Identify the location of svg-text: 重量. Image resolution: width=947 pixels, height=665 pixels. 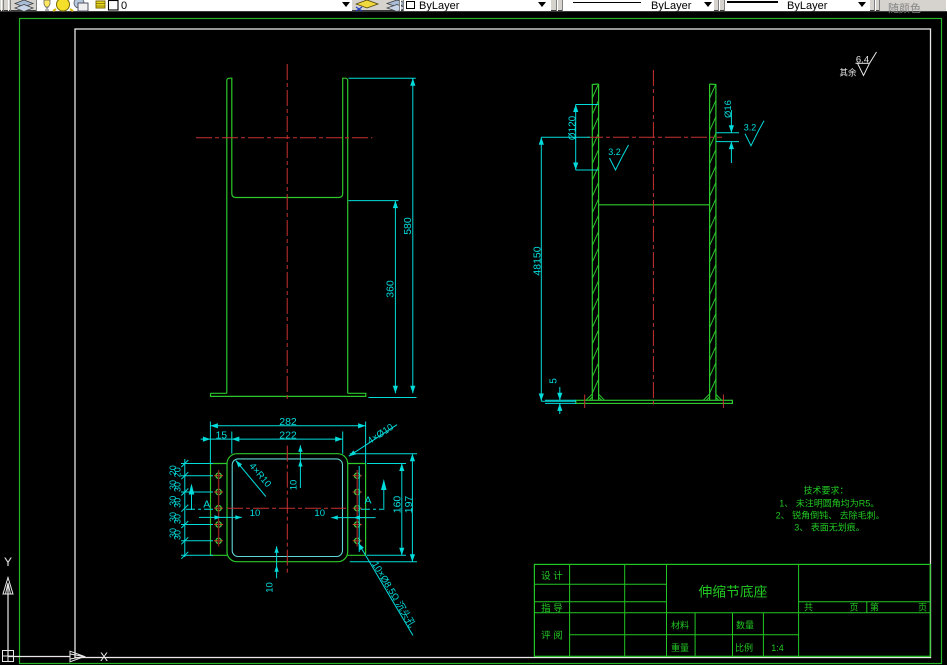
(680, 647).